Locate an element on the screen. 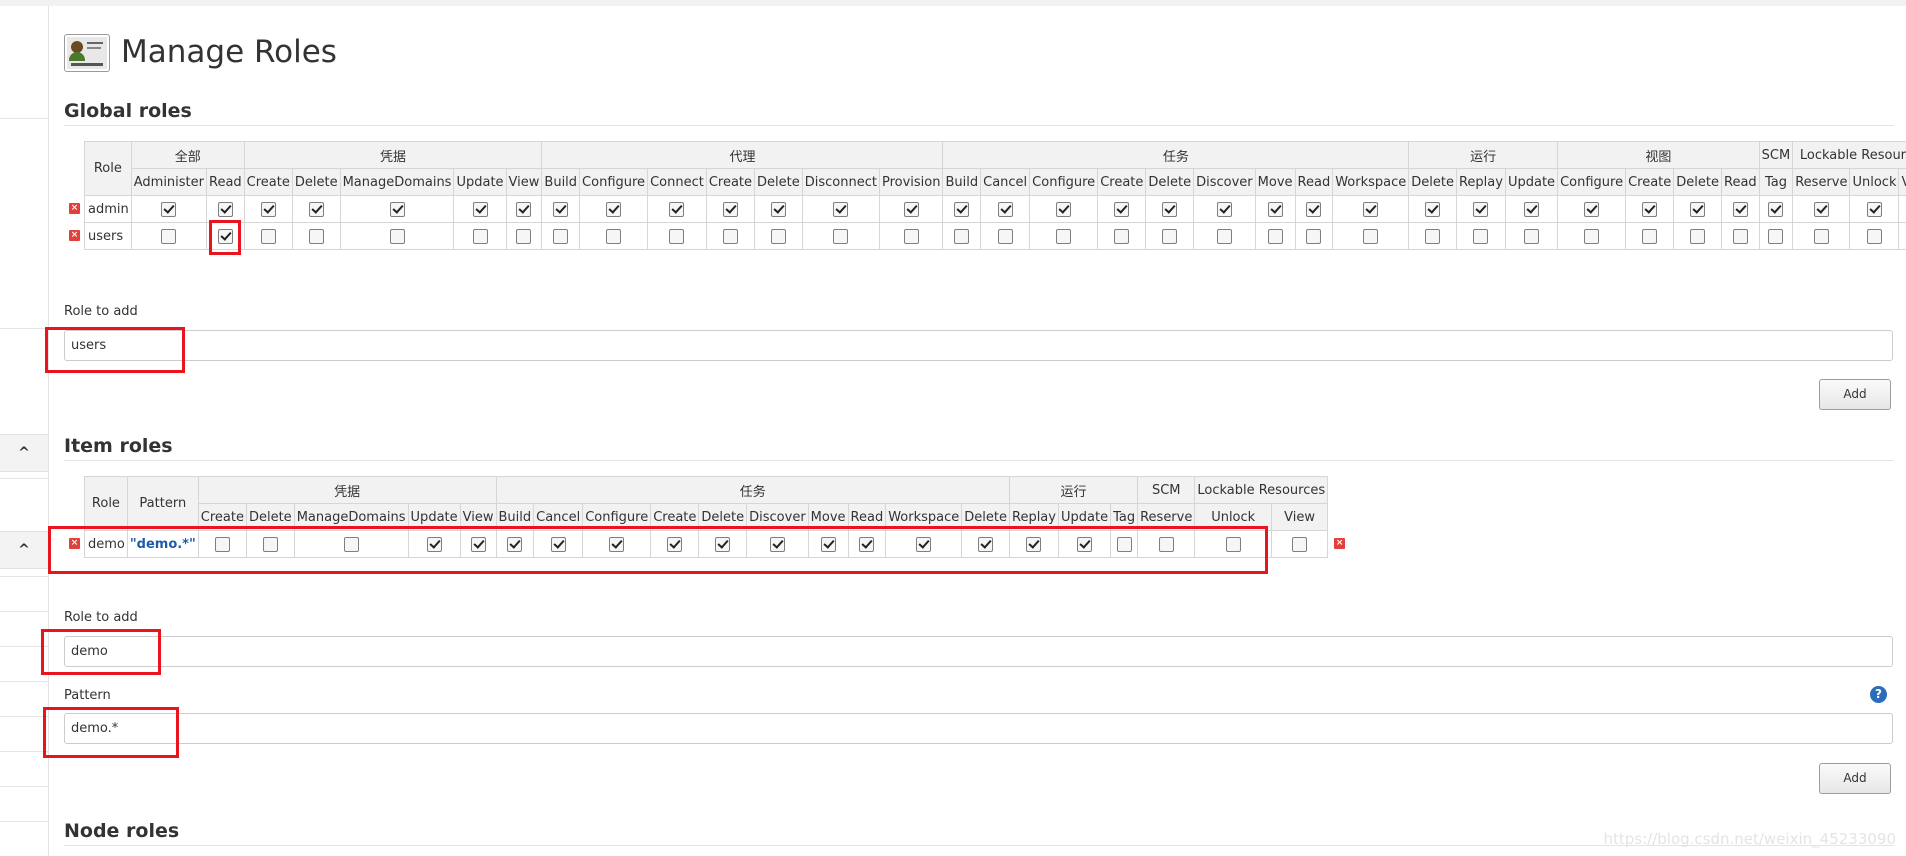  permission-column-header: Configure is located at coordinates (614, 182).